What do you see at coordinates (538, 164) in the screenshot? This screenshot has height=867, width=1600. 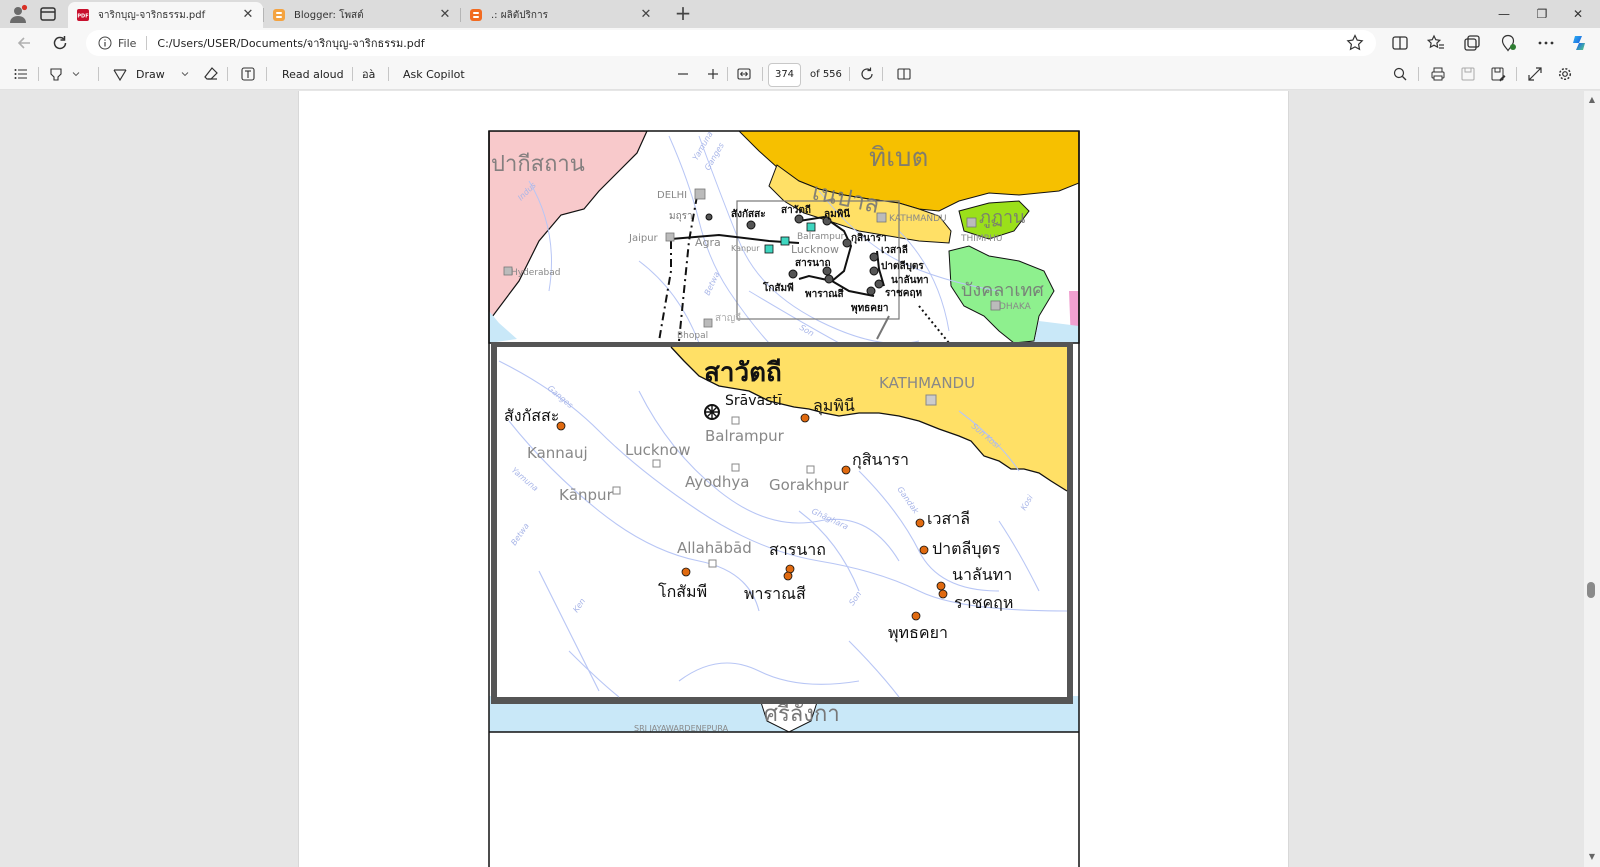 I see `country-label: ปากีสถาน` at bounding box center [538, 164].